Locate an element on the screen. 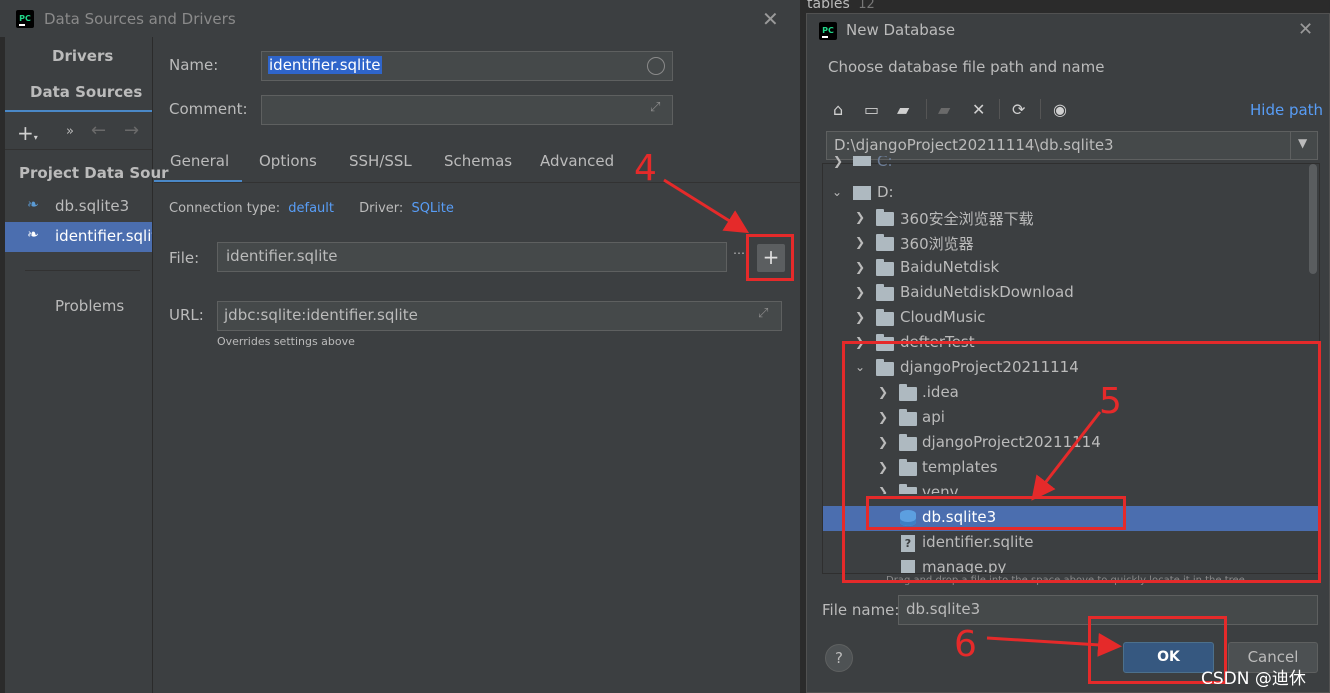 The width and height of the screenshot is (1330, 693). arrow-to-ok is located at coordinates (1054, 644).